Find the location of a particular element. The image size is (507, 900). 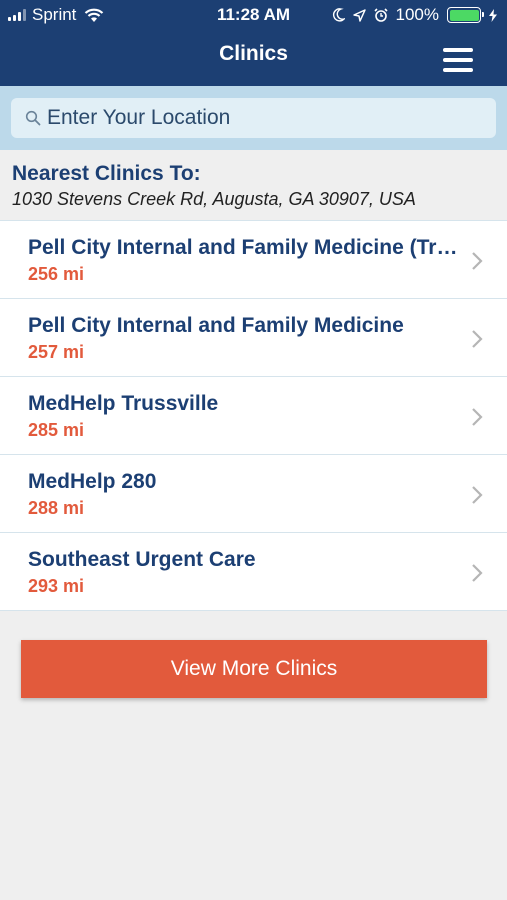

page-title: Clinics is located at coordinates (253, 53).